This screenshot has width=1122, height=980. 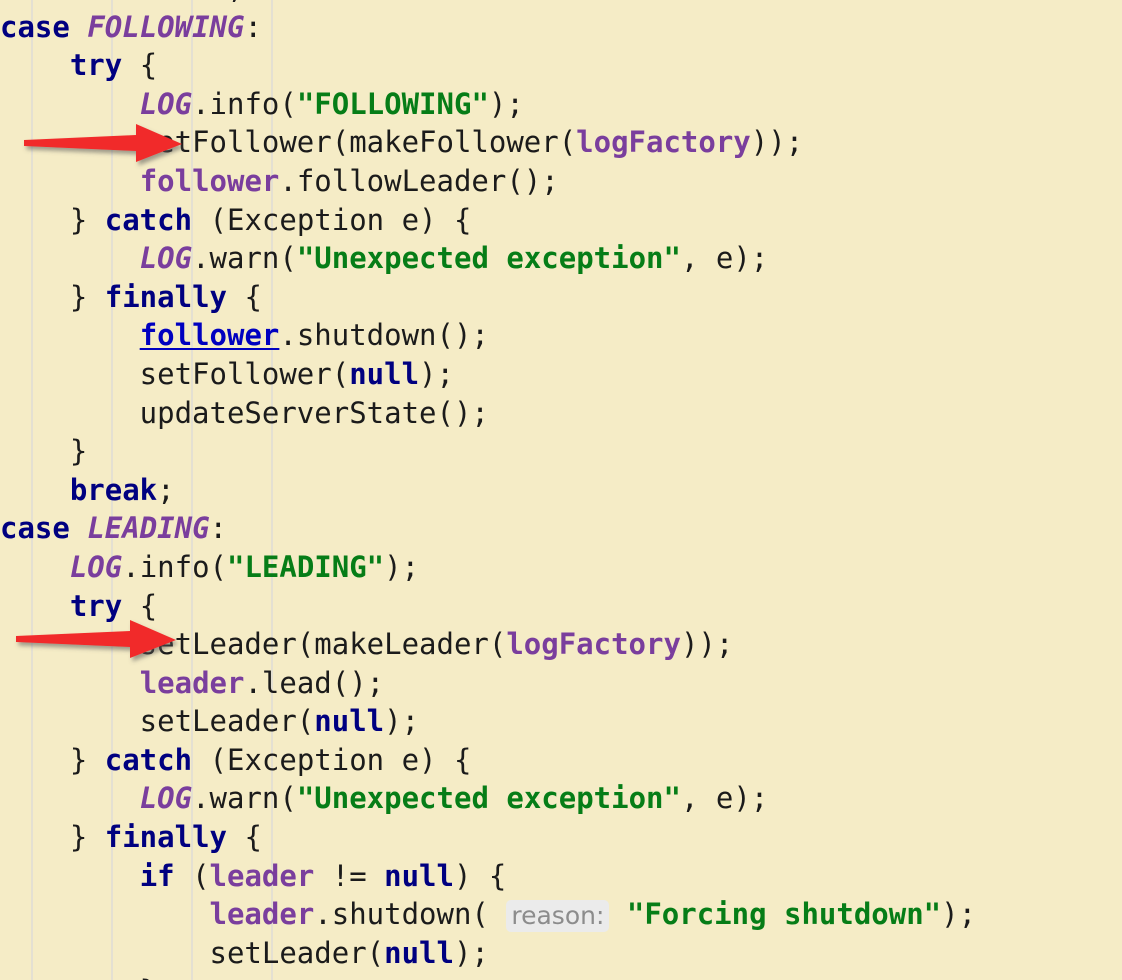 What do you see at coordinates (561, 413) in the screenshot?
I see `code-line: updateServerState();` at bounding box center [561, 413].